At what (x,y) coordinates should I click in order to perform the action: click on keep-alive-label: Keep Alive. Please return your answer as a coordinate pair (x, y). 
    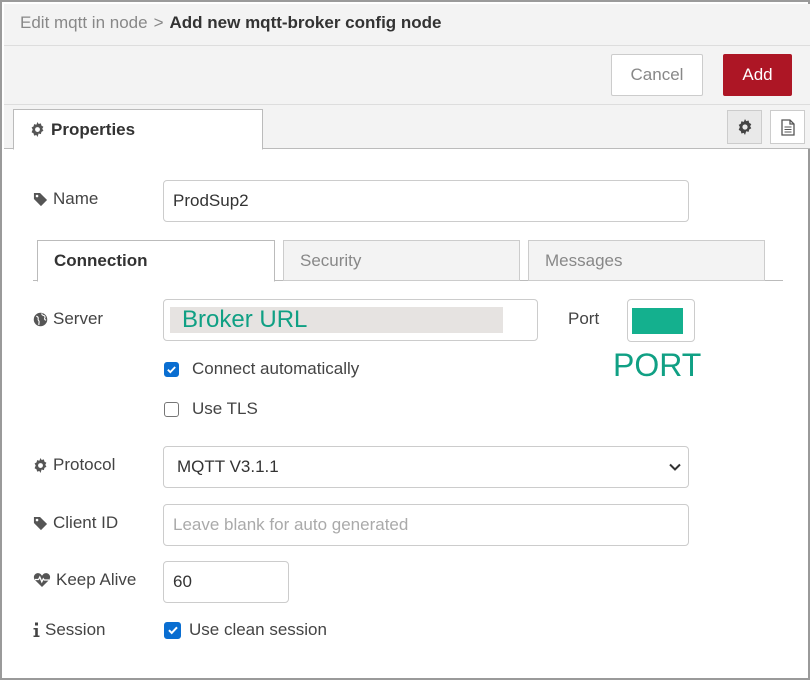
    Looking at the image, I should click on (84, 580).